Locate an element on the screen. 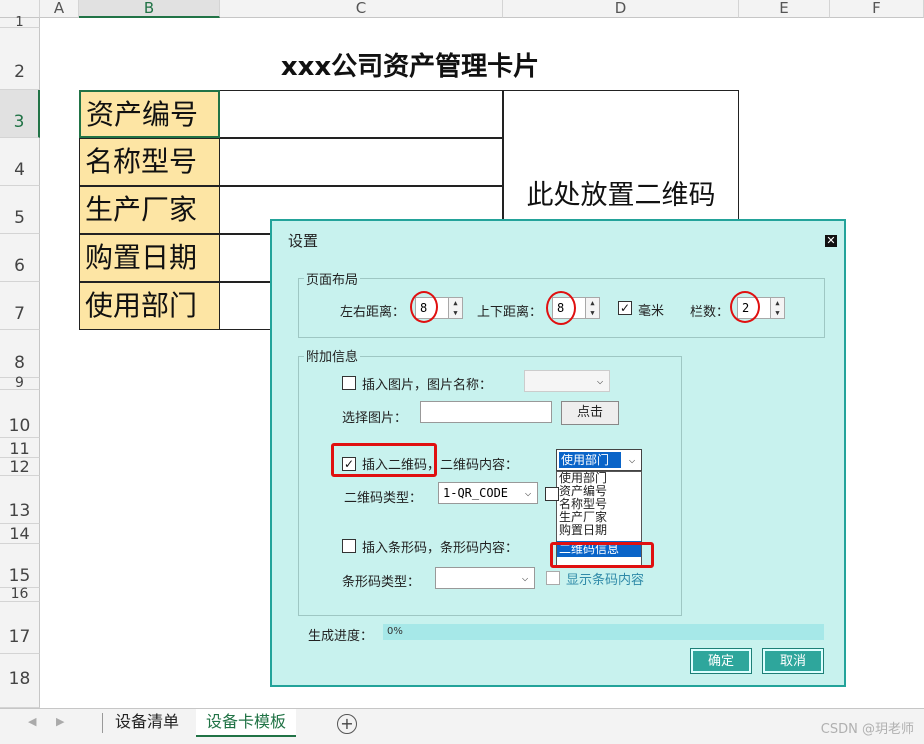  ok-button: 确定 is located at coordinates (721, 661).